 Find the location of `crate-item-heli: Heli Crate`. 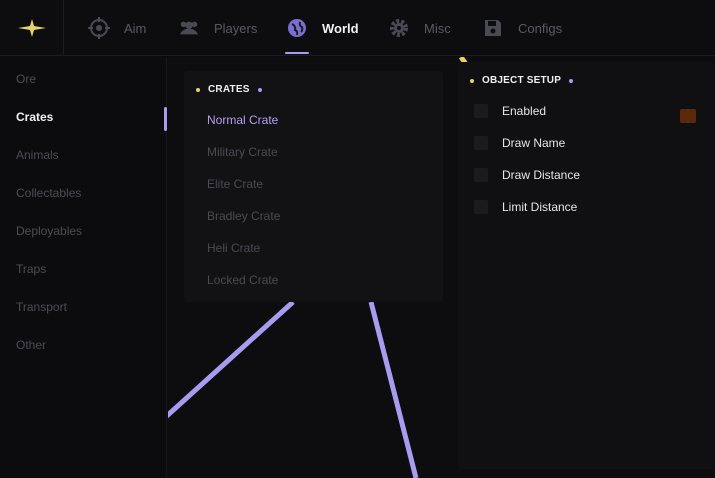

crate-item-heli: Heli Crate is located at coordinates (233, 248).